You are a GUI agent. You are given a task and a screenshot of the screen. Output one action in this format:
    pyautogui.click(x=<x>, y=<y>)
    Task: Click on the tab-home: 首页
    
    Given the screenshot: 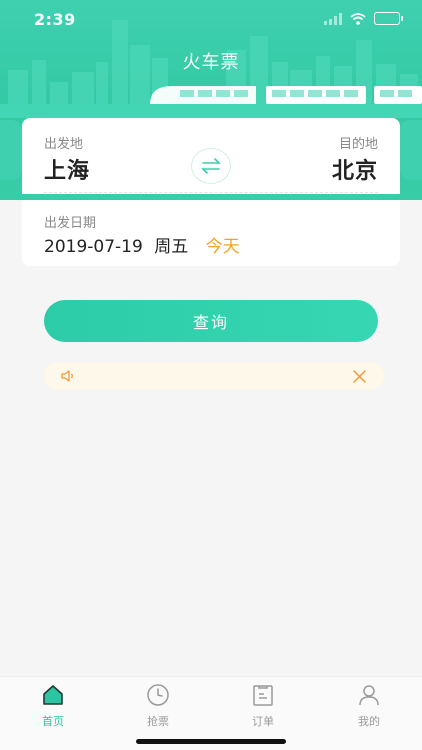 What is the action you would take?
    pyautogui.click(x=53, y=706)
    